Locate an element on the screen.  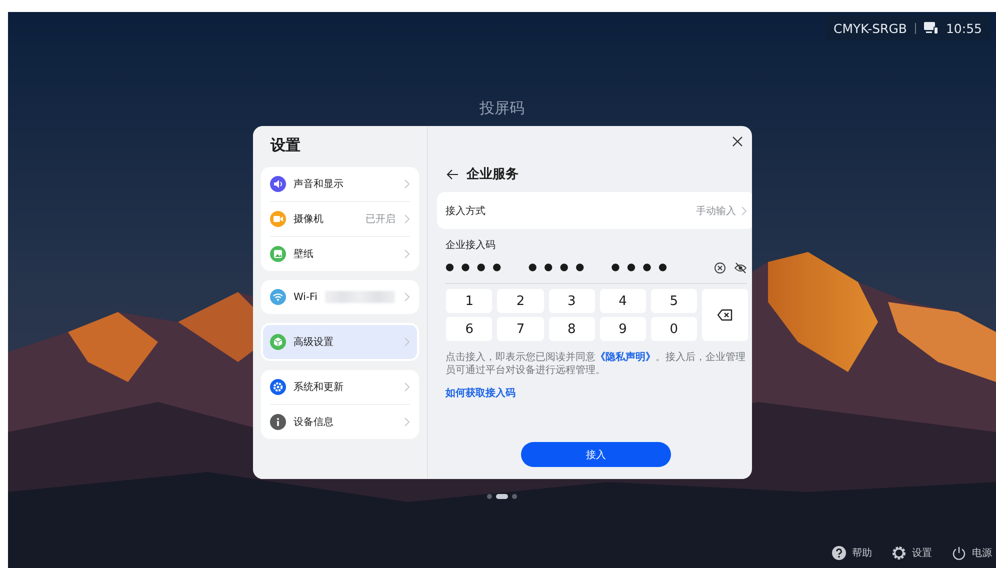
menu-item: Wi-Fi is located at coordinates (340, 297).